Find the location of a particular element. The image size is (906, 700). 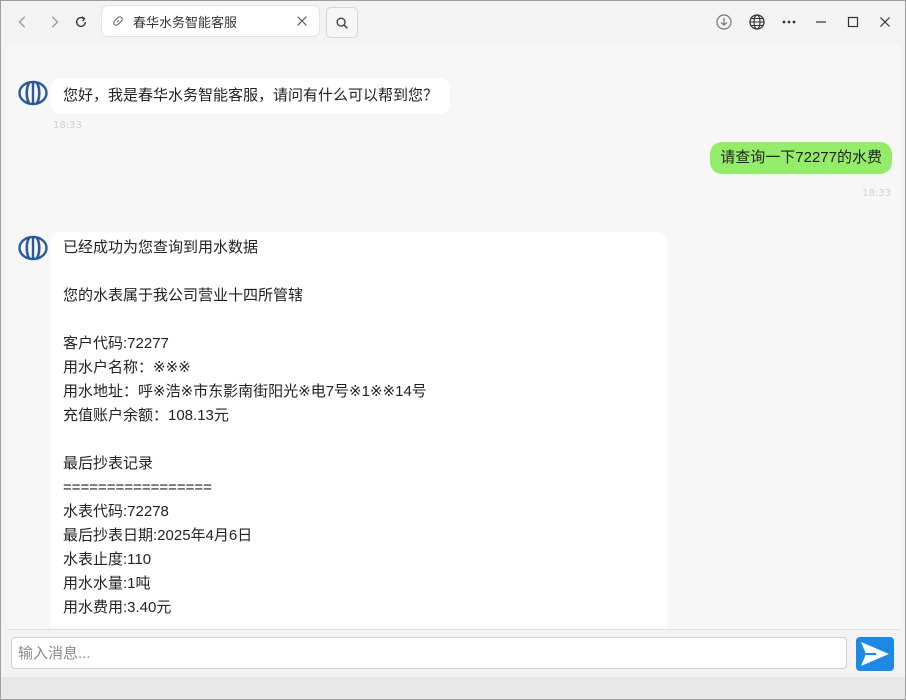

refresh-icon is located at coordinates (81, 22).